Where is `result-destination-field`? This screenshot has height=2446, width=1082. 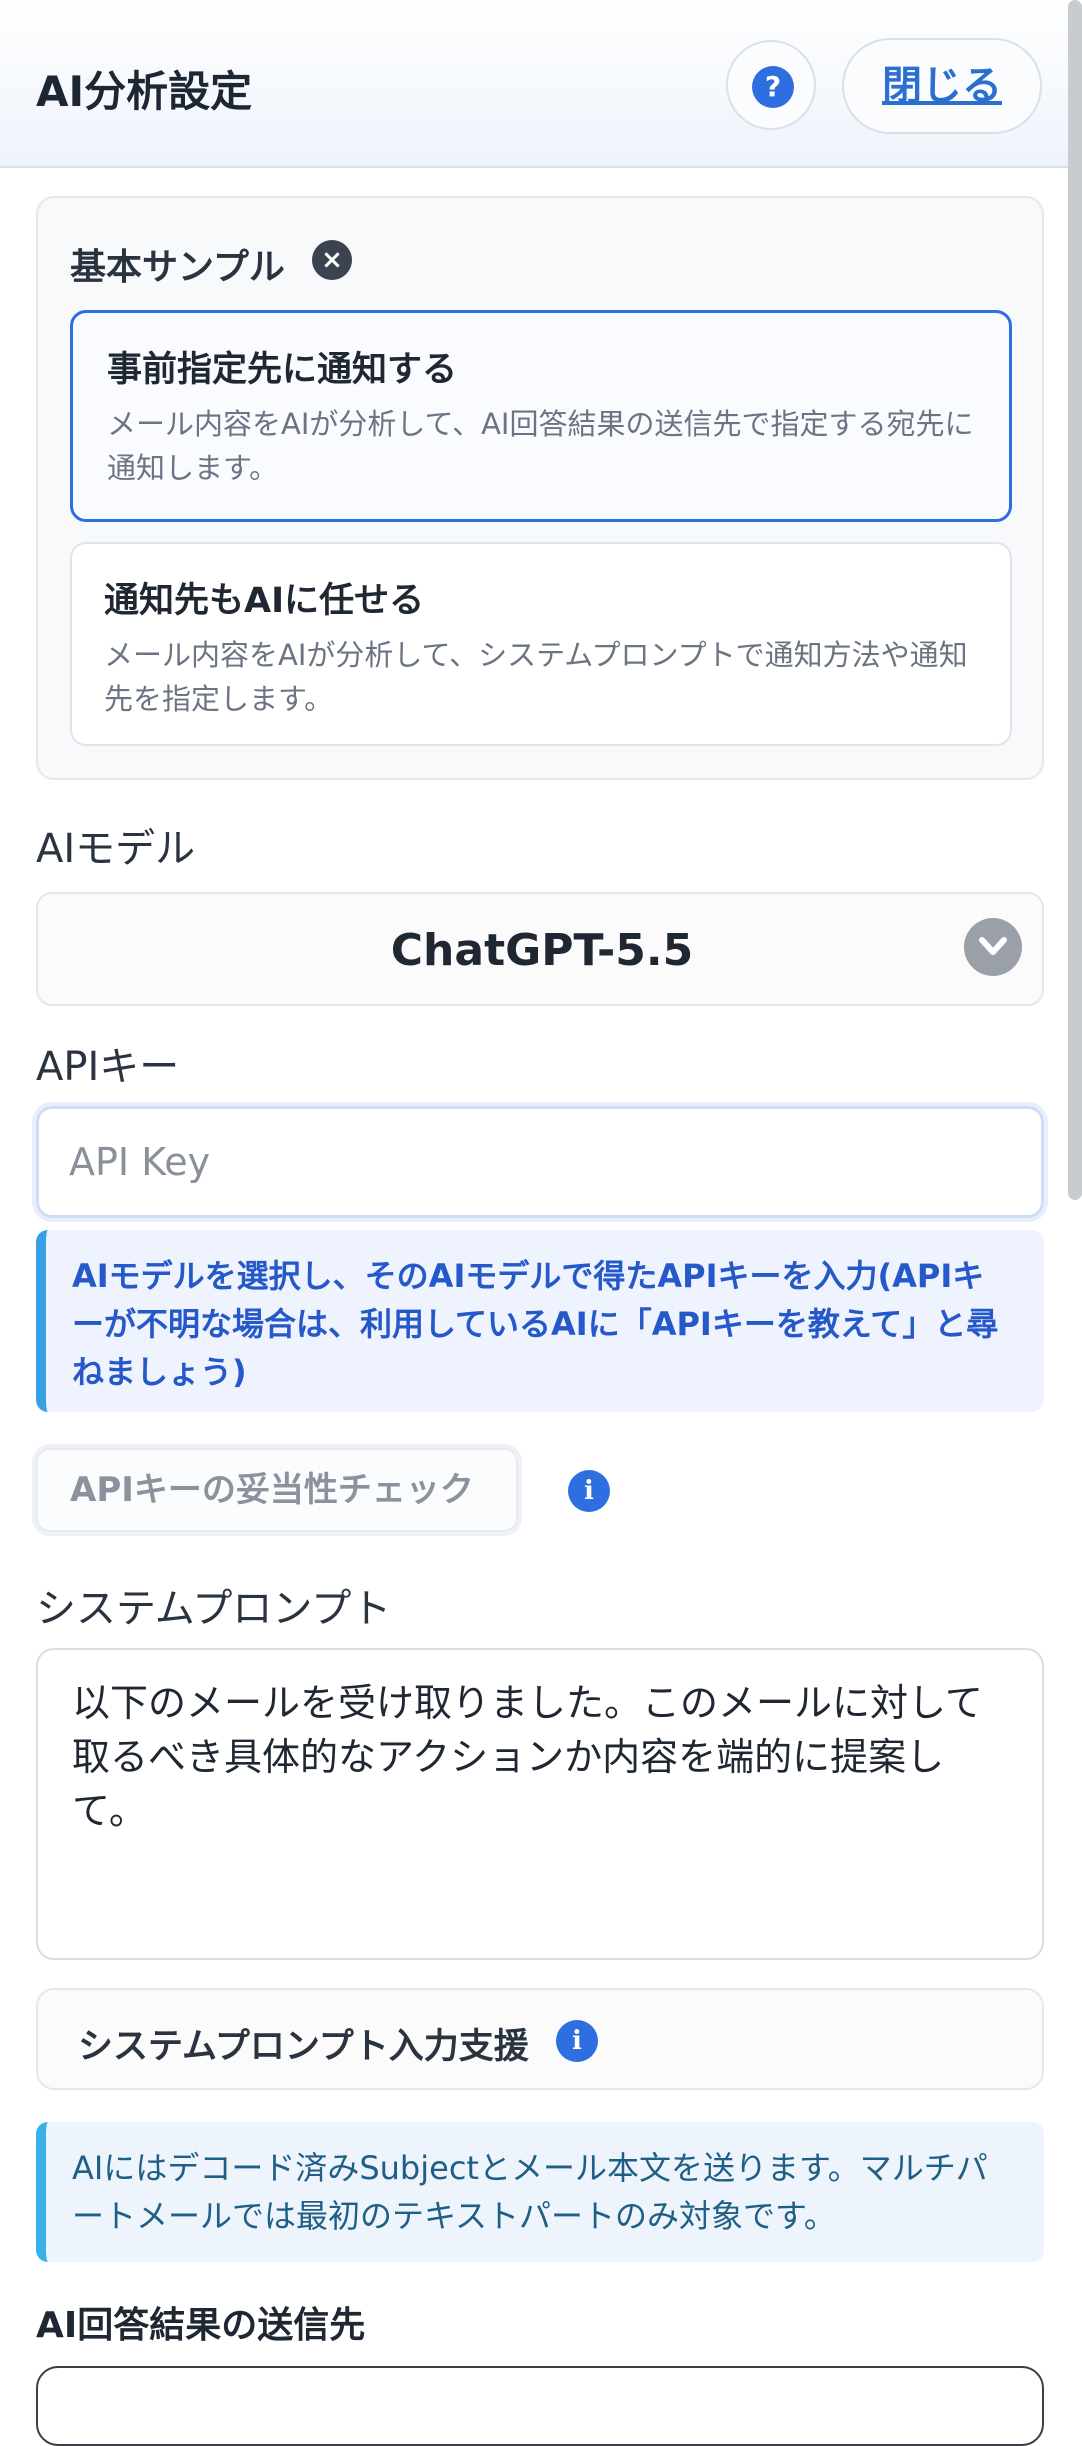
result-destination-field is located at coordinates (540, 2406).